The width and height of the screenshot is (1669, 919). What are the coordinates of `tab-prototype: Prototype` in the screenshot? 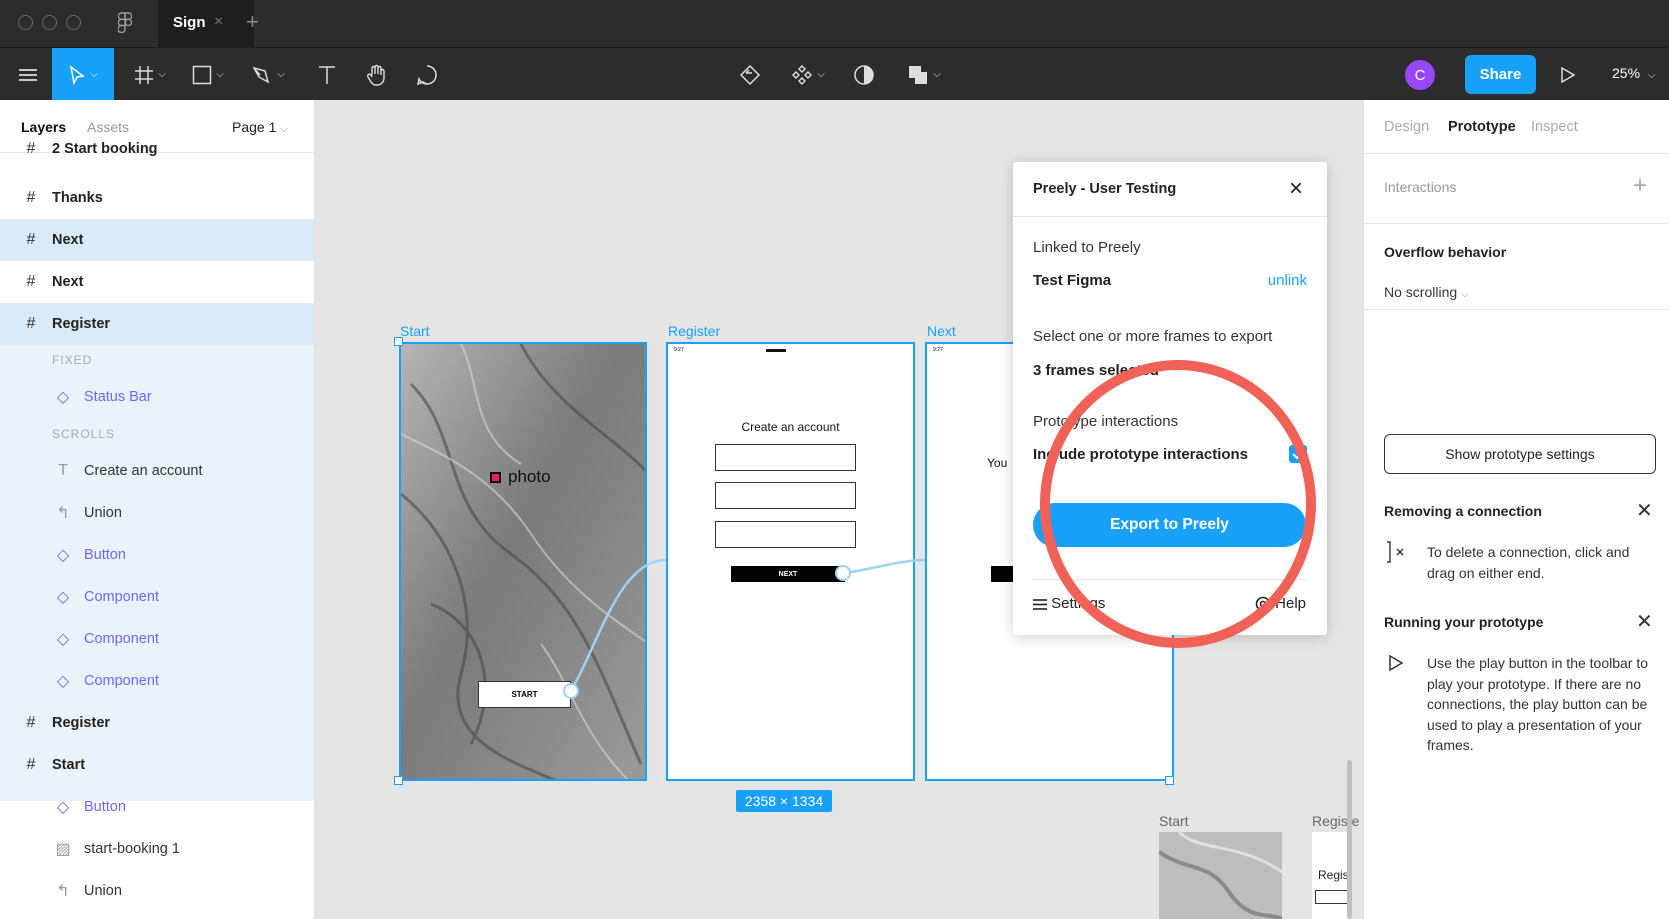 It's located at (1482, 127).